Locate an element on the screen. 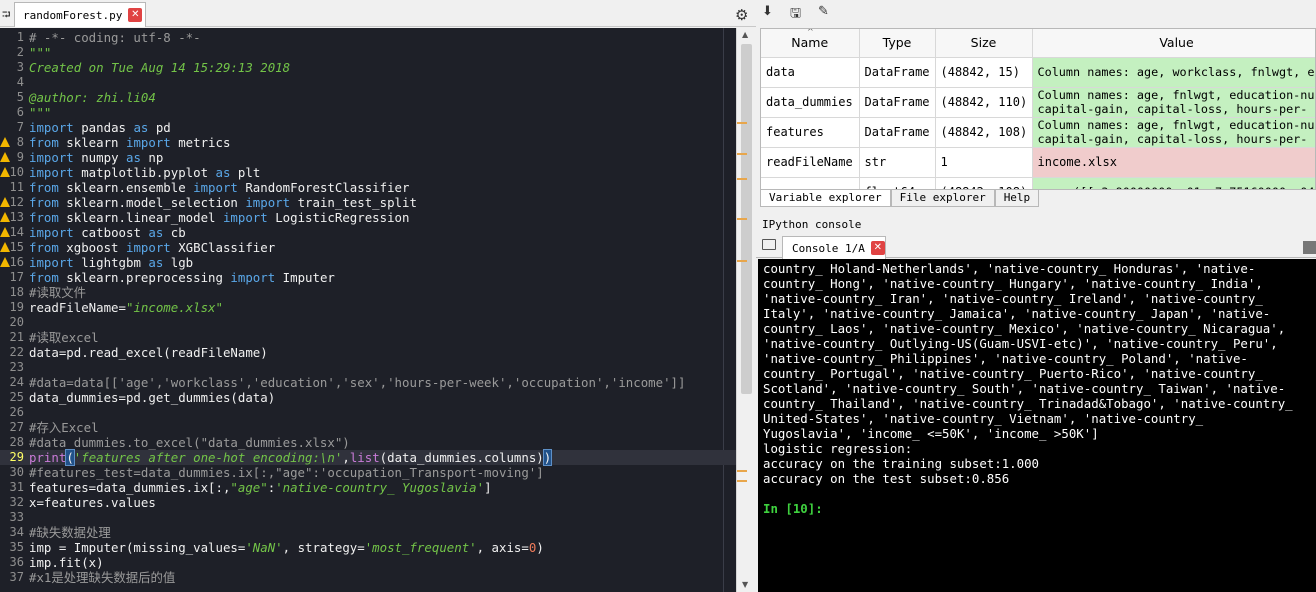 The width and height of the screenshot is (1316, 592). save-data-icon: 🖫 is located at coordinates (795, 15).